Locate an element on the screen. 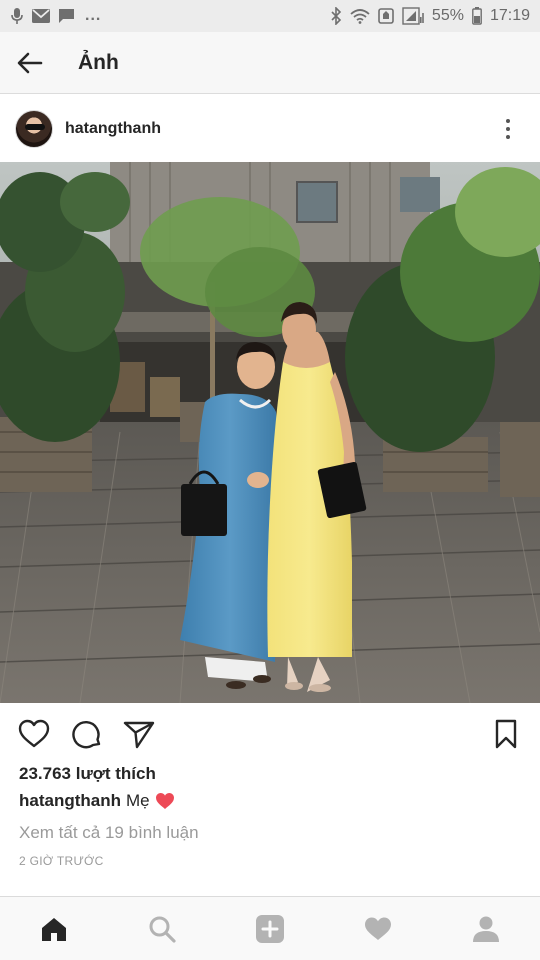 Image resolution: width=540 pixels, height=960 pixels. comment-icon is located at coordinates (86, 735).